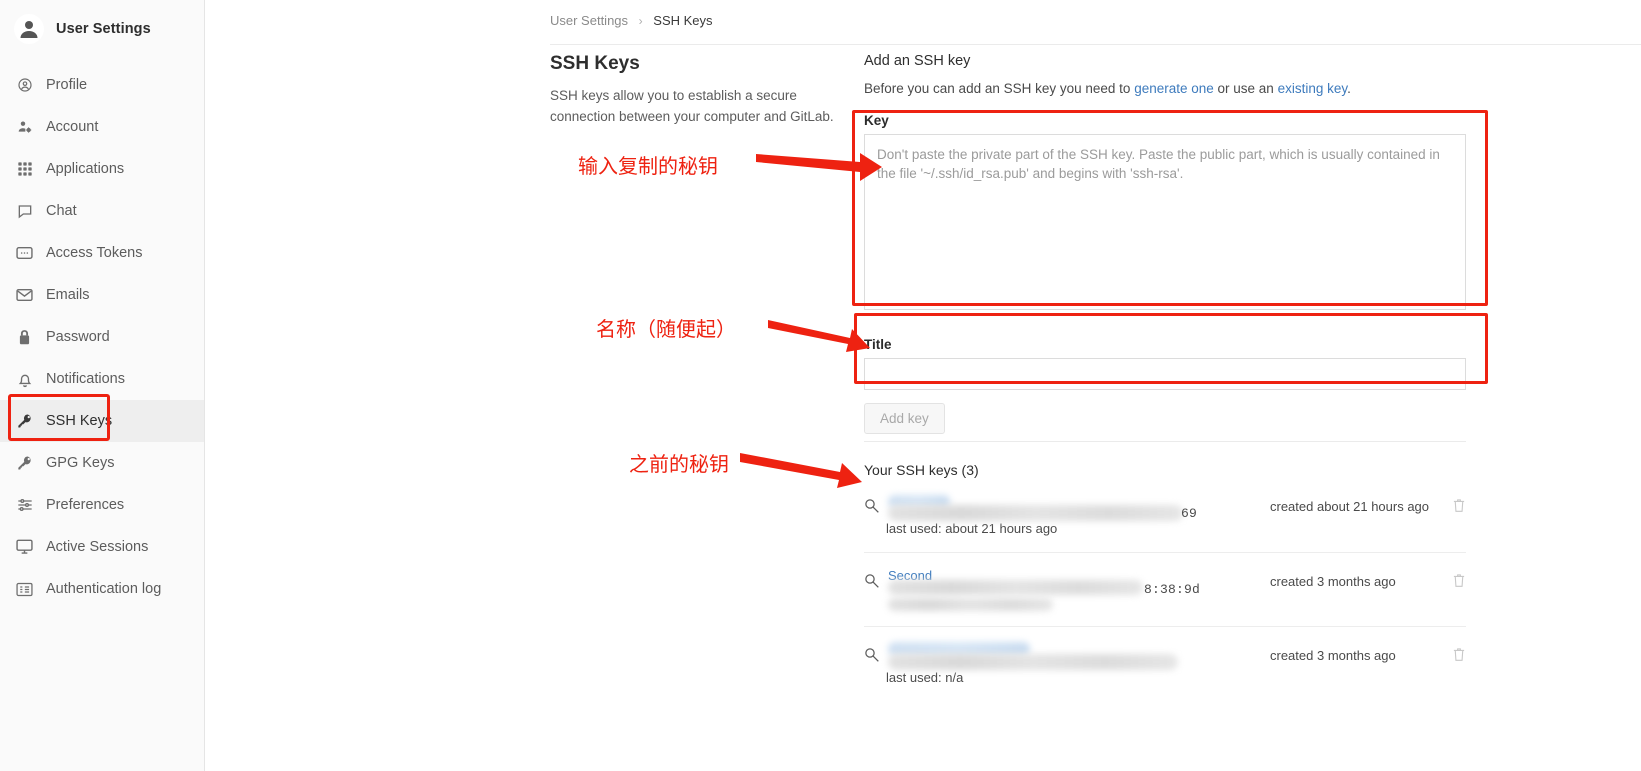 This screenshot has height=771, width=1641. Describe the element at coordinates (878, 344) in the screenshot. I see `title-field-label: Title` at that location.